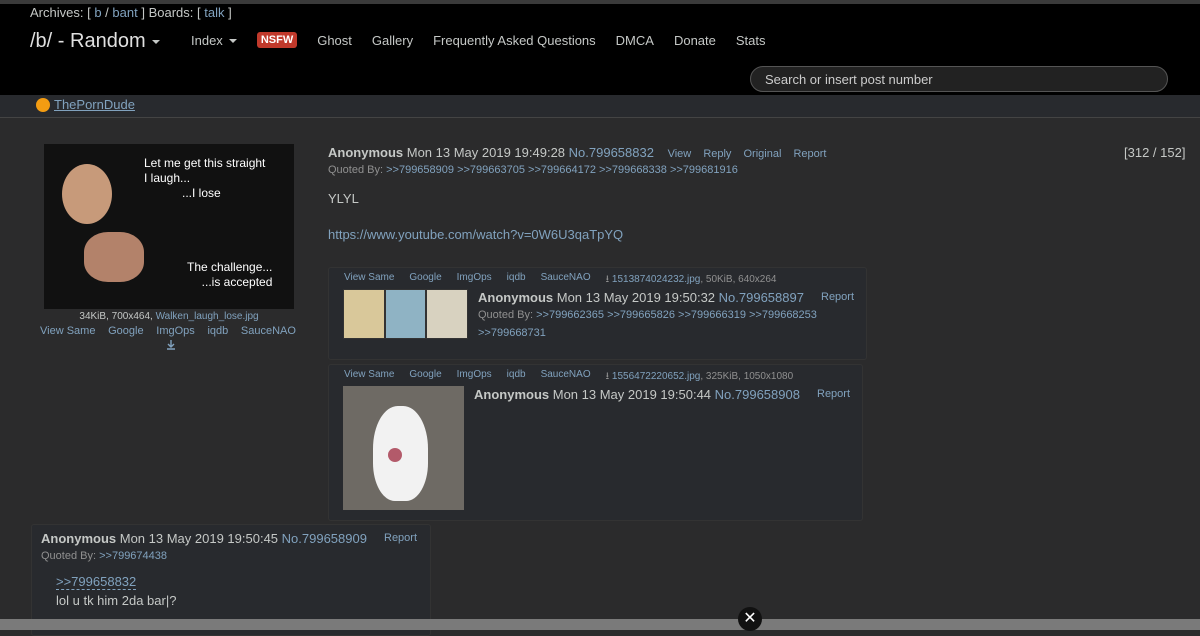 This screenshot has height=636, width=1200. What do you see at coordinates (87, 194) in the screenshot?
I see `thumb-face` at bounding box center [87, 194].